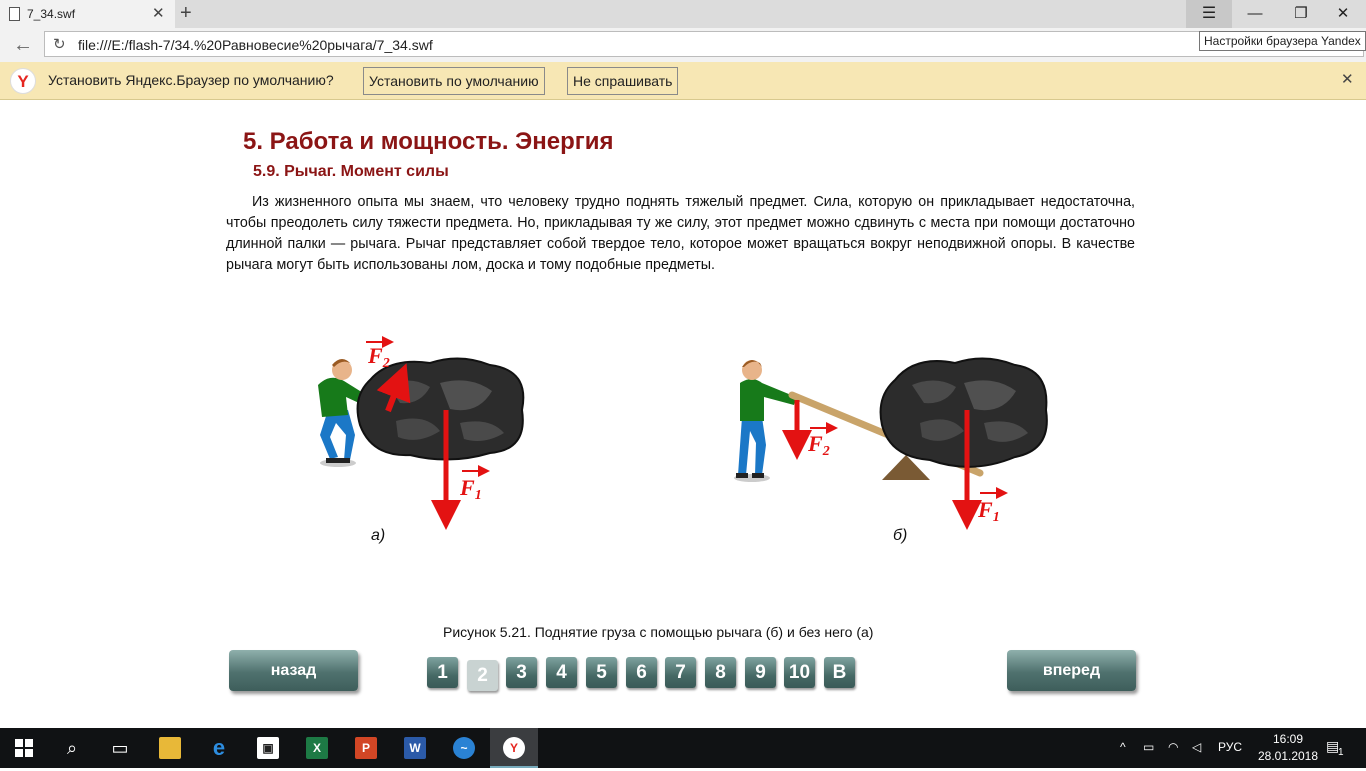 This screenshot has height=771, width=1366. Describe the element at coordinates (900, 535) in the screenshot. I see `figure-label-b: б)` at that location.